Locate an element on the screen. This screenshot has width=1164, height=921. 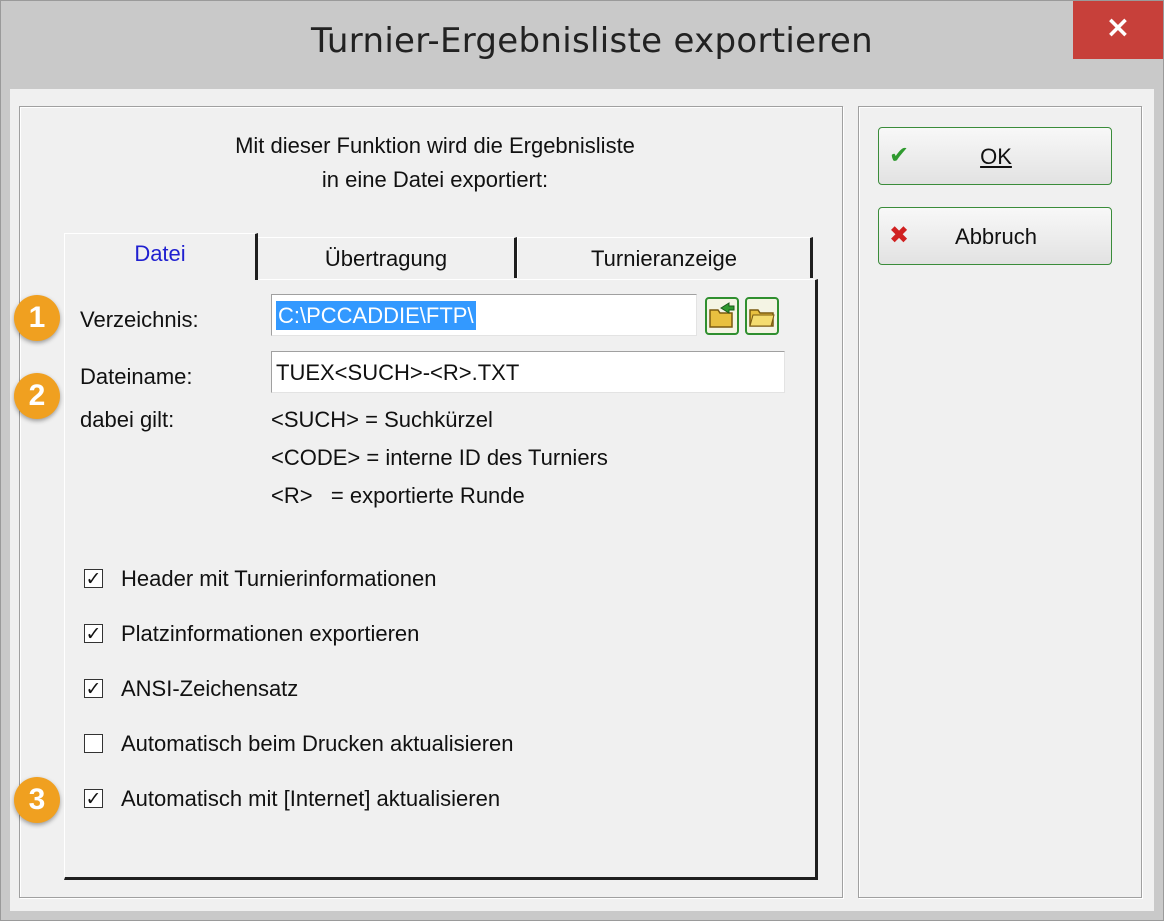
directory-value: C:\PCCADDIE\FTP\ is located at coordinates (376, 315).